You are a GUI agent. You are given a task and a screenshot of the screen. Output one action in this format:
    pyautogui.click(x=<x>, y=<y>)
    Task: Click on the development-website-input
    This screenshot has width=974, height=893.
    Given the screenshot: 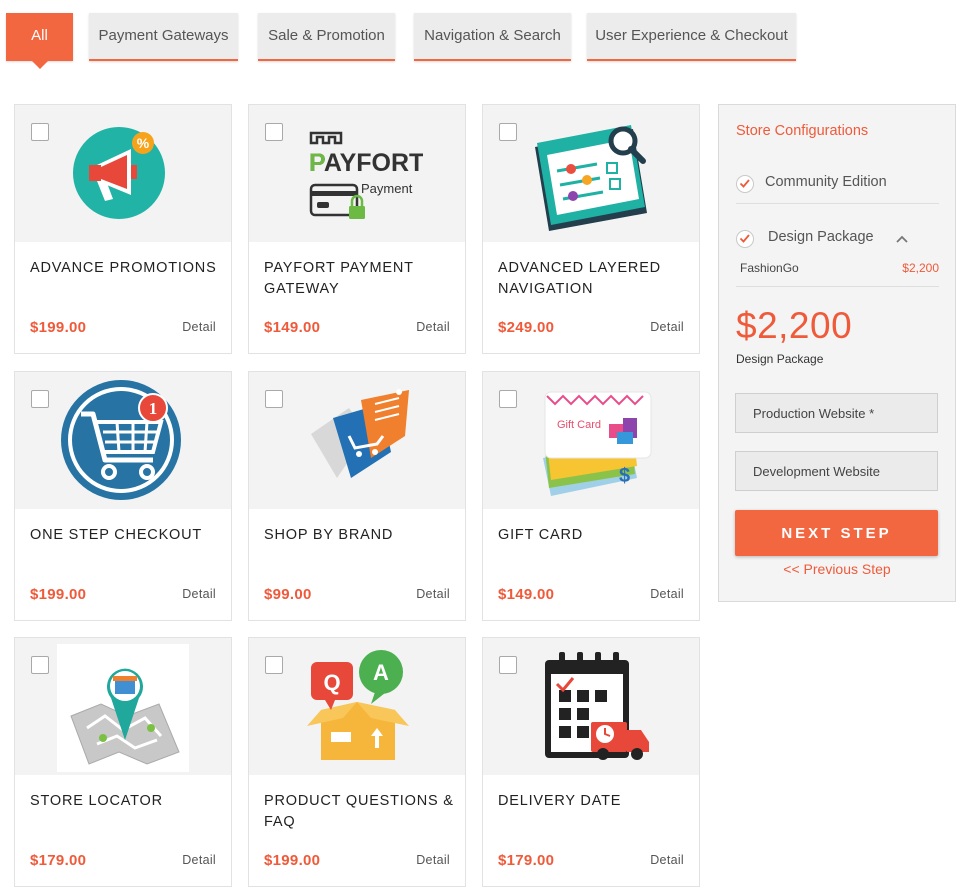 What is the action you would take?
    pyautogui.click(x=836, y=471)
    